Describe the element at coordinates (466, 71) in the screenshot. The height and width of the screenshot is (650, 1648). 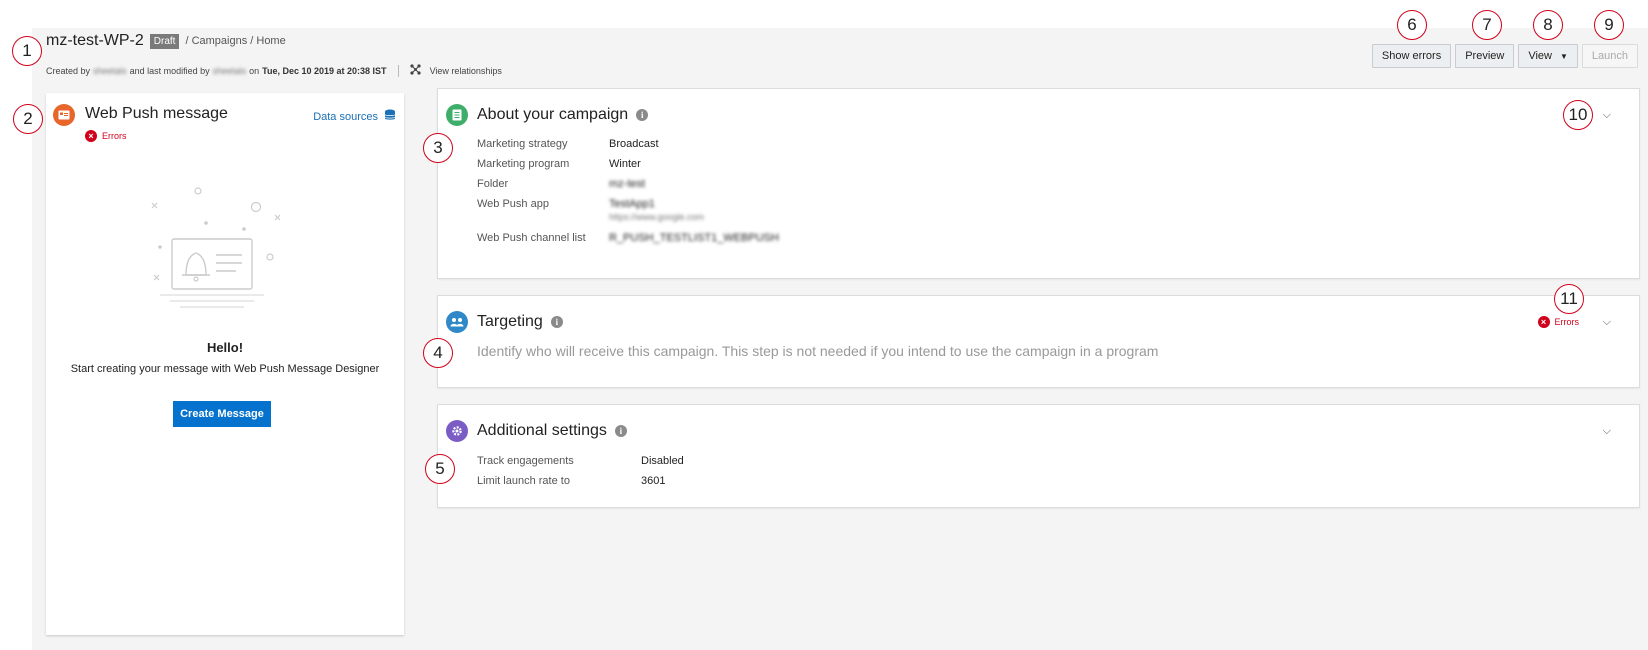
I see `view-relationships-link: View relationships` at that location.